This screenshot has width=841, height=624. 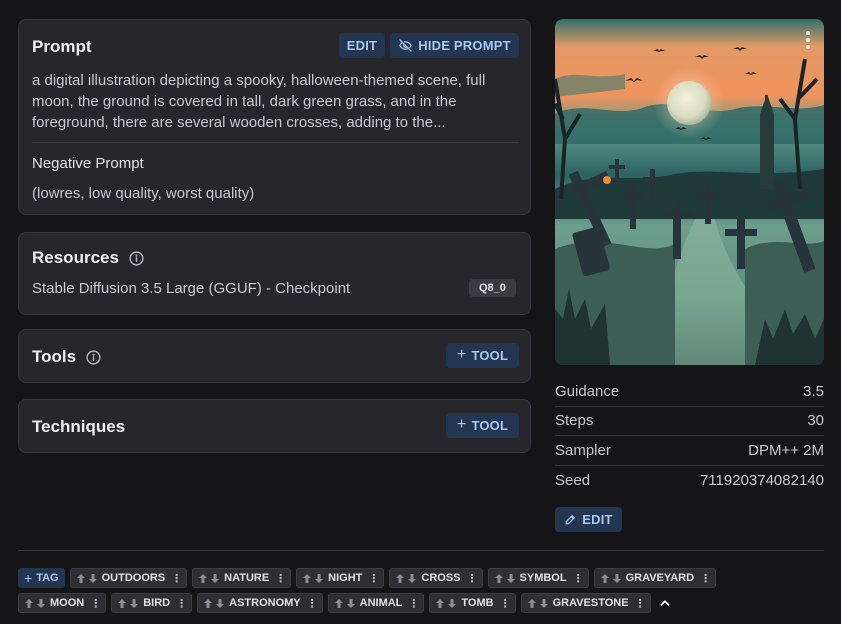 What do you see at coordinates (421, 550) in the screenshot?
I see `section-divider` at bounding box center [421, 550].